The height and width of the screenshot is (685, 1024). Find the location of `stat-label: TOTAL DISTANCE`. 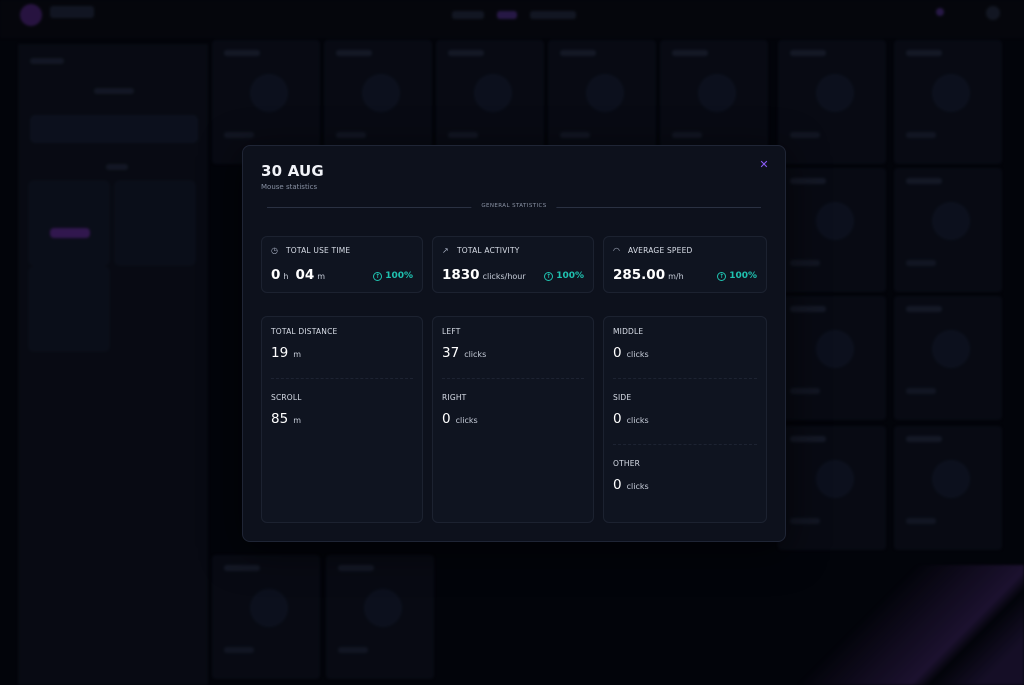

stat-label: TOTAL DISTANCE is located at coordinates (304, 331).